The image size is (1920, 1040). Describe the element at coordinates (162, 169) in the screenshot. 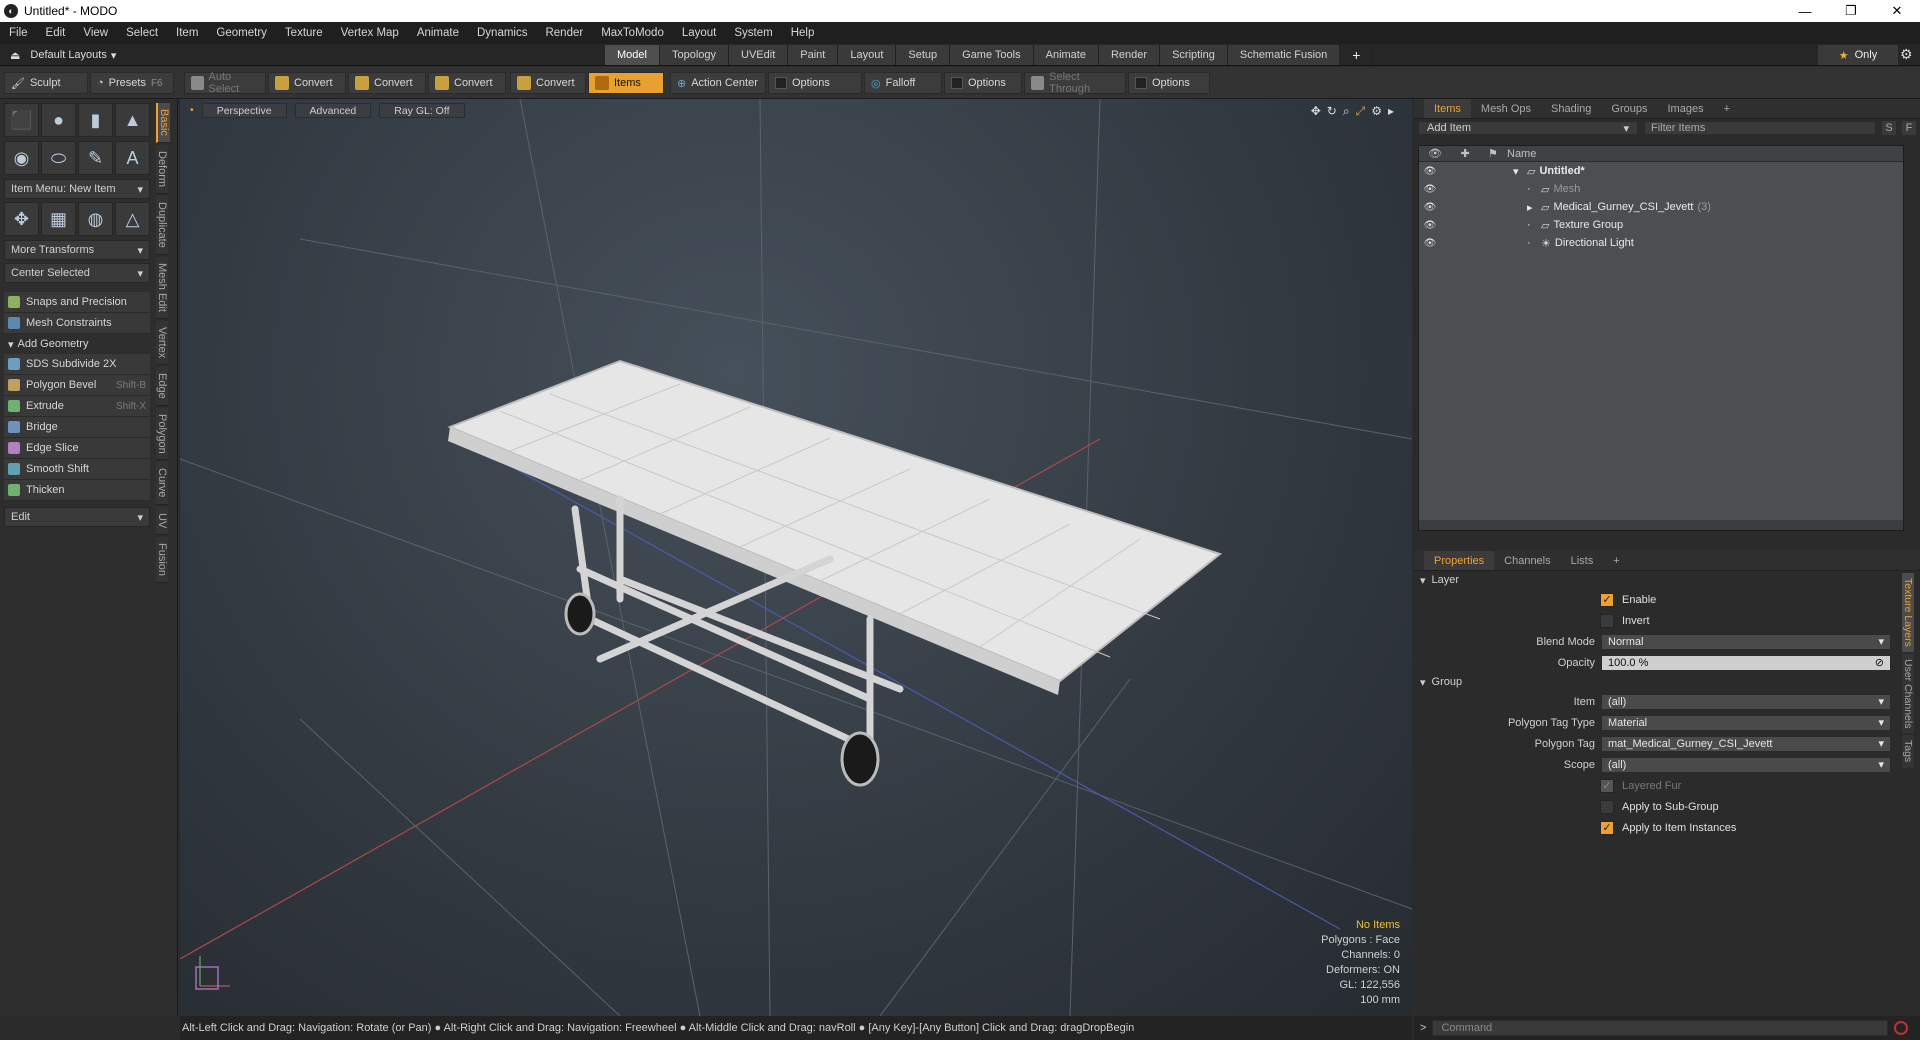

I see `vtab-deform: Deform` at that location.